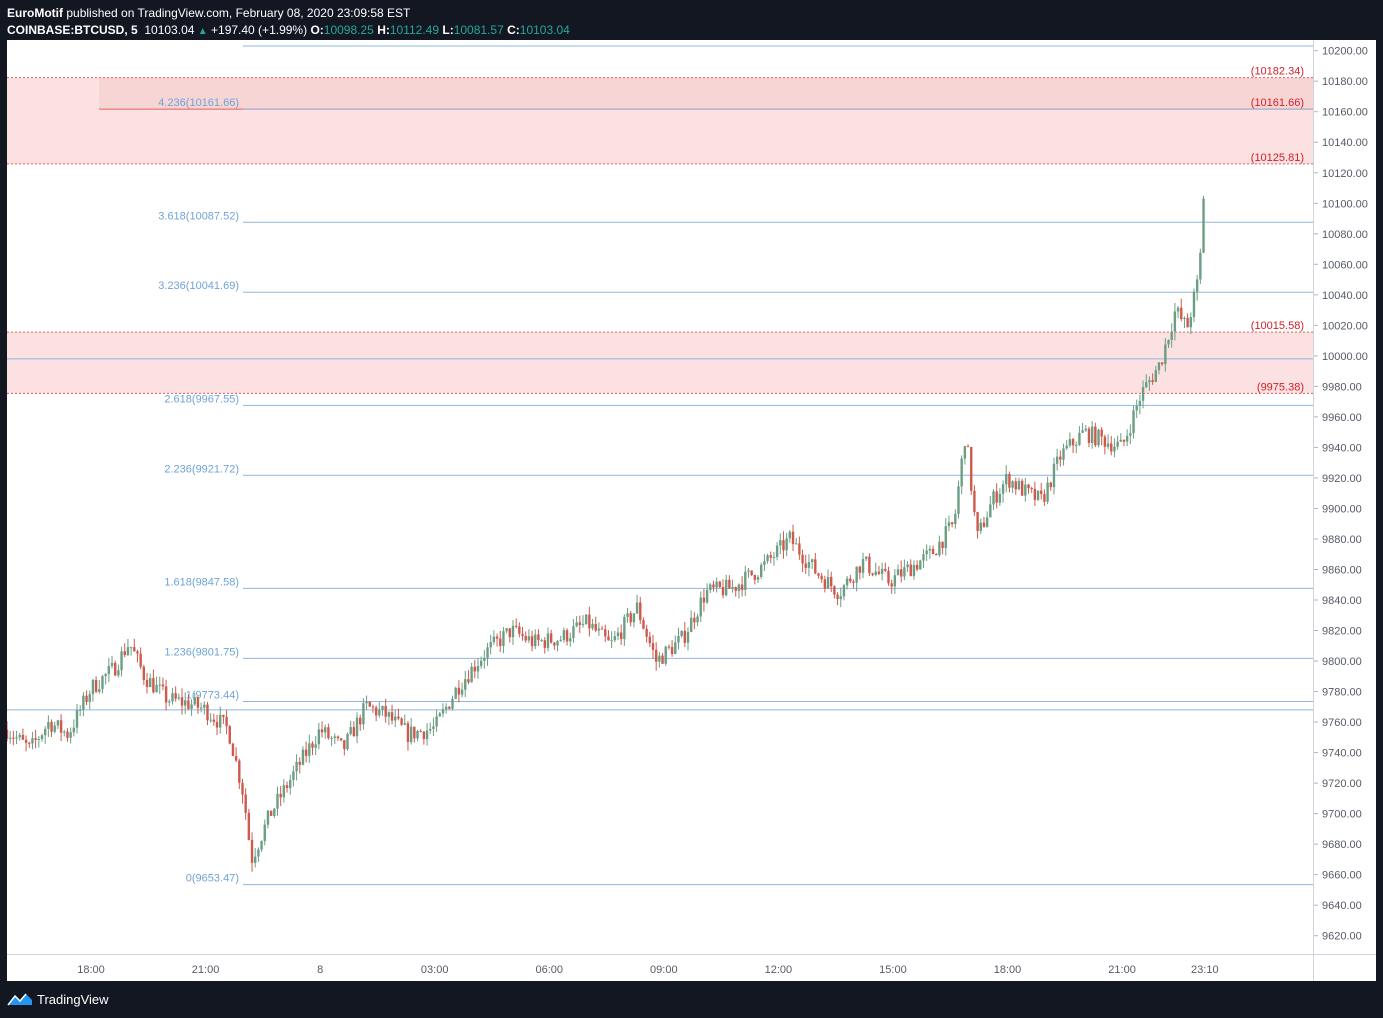 The height and width of the screenshot is (1018, 1383). What do you see at coordinates (58, 999) in the screenshot?
I see `tradingview-brand: TradingView` at bounding box center [58, 999].